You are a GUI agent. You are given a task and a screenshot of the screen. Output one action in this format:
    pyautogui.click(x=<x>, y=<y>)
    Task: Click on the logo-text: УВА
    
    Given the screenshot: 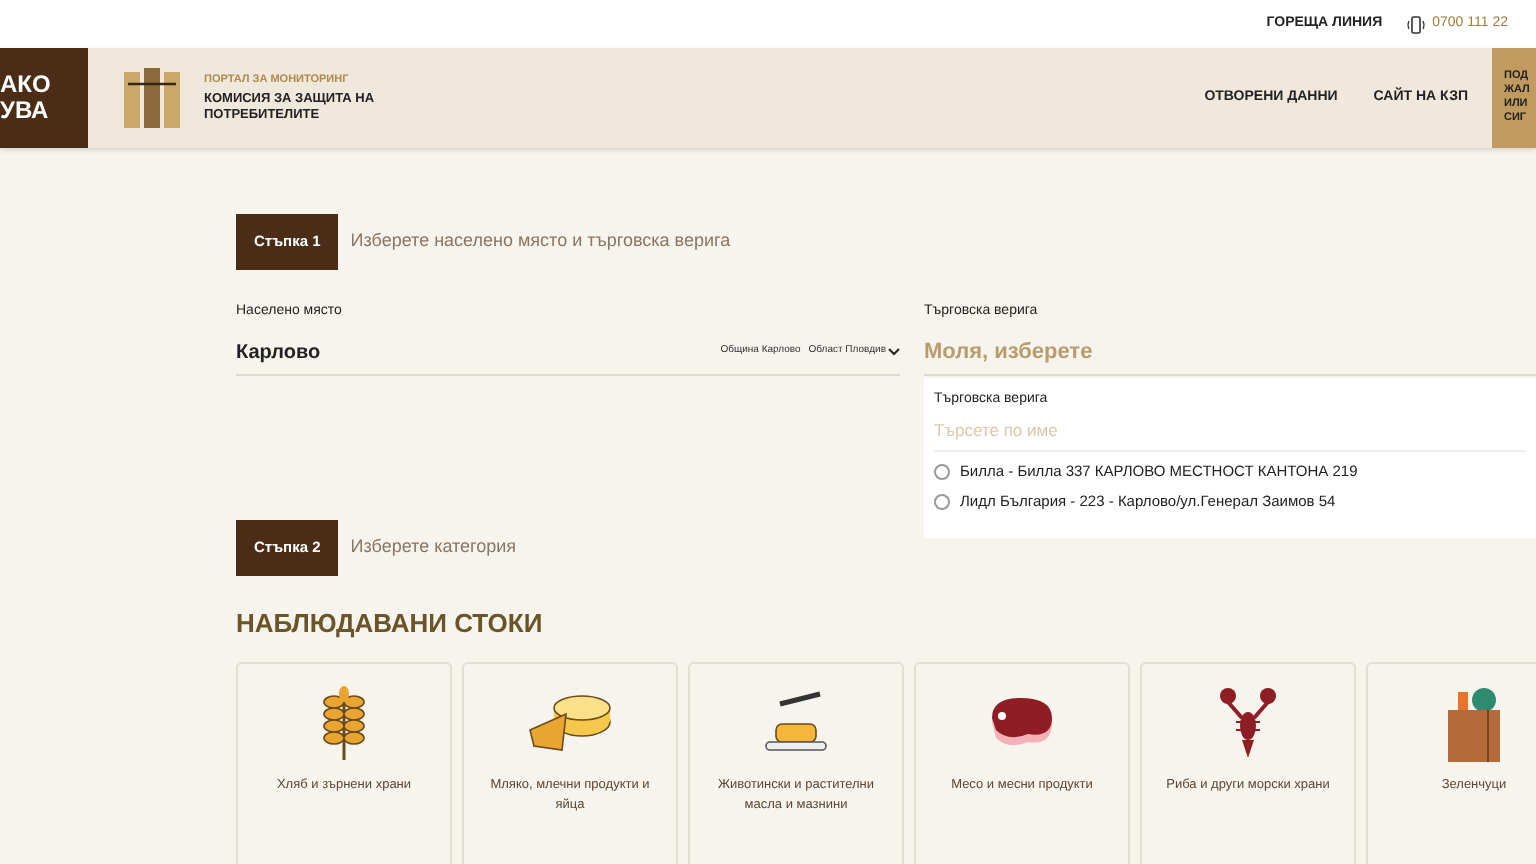 What is the action you would take?
    pyautogui.click(x=25, y=111)
    